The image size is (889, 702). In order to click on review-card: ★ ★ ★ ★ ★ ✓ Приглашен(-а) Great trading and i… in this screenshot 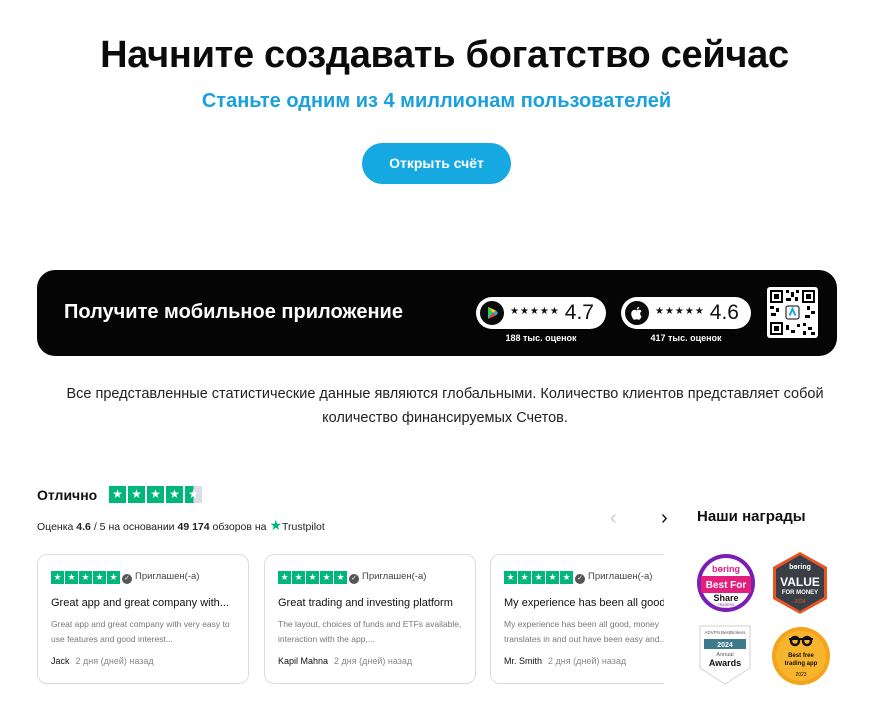, I will do `click(370, 619)`.